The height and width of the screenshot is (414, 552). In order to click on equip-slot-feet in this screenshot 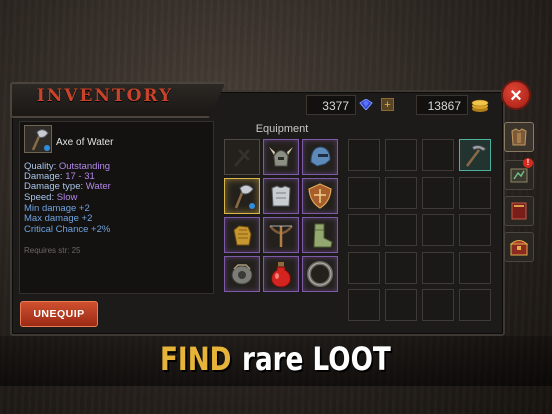, I will do `click(320, 235)`.